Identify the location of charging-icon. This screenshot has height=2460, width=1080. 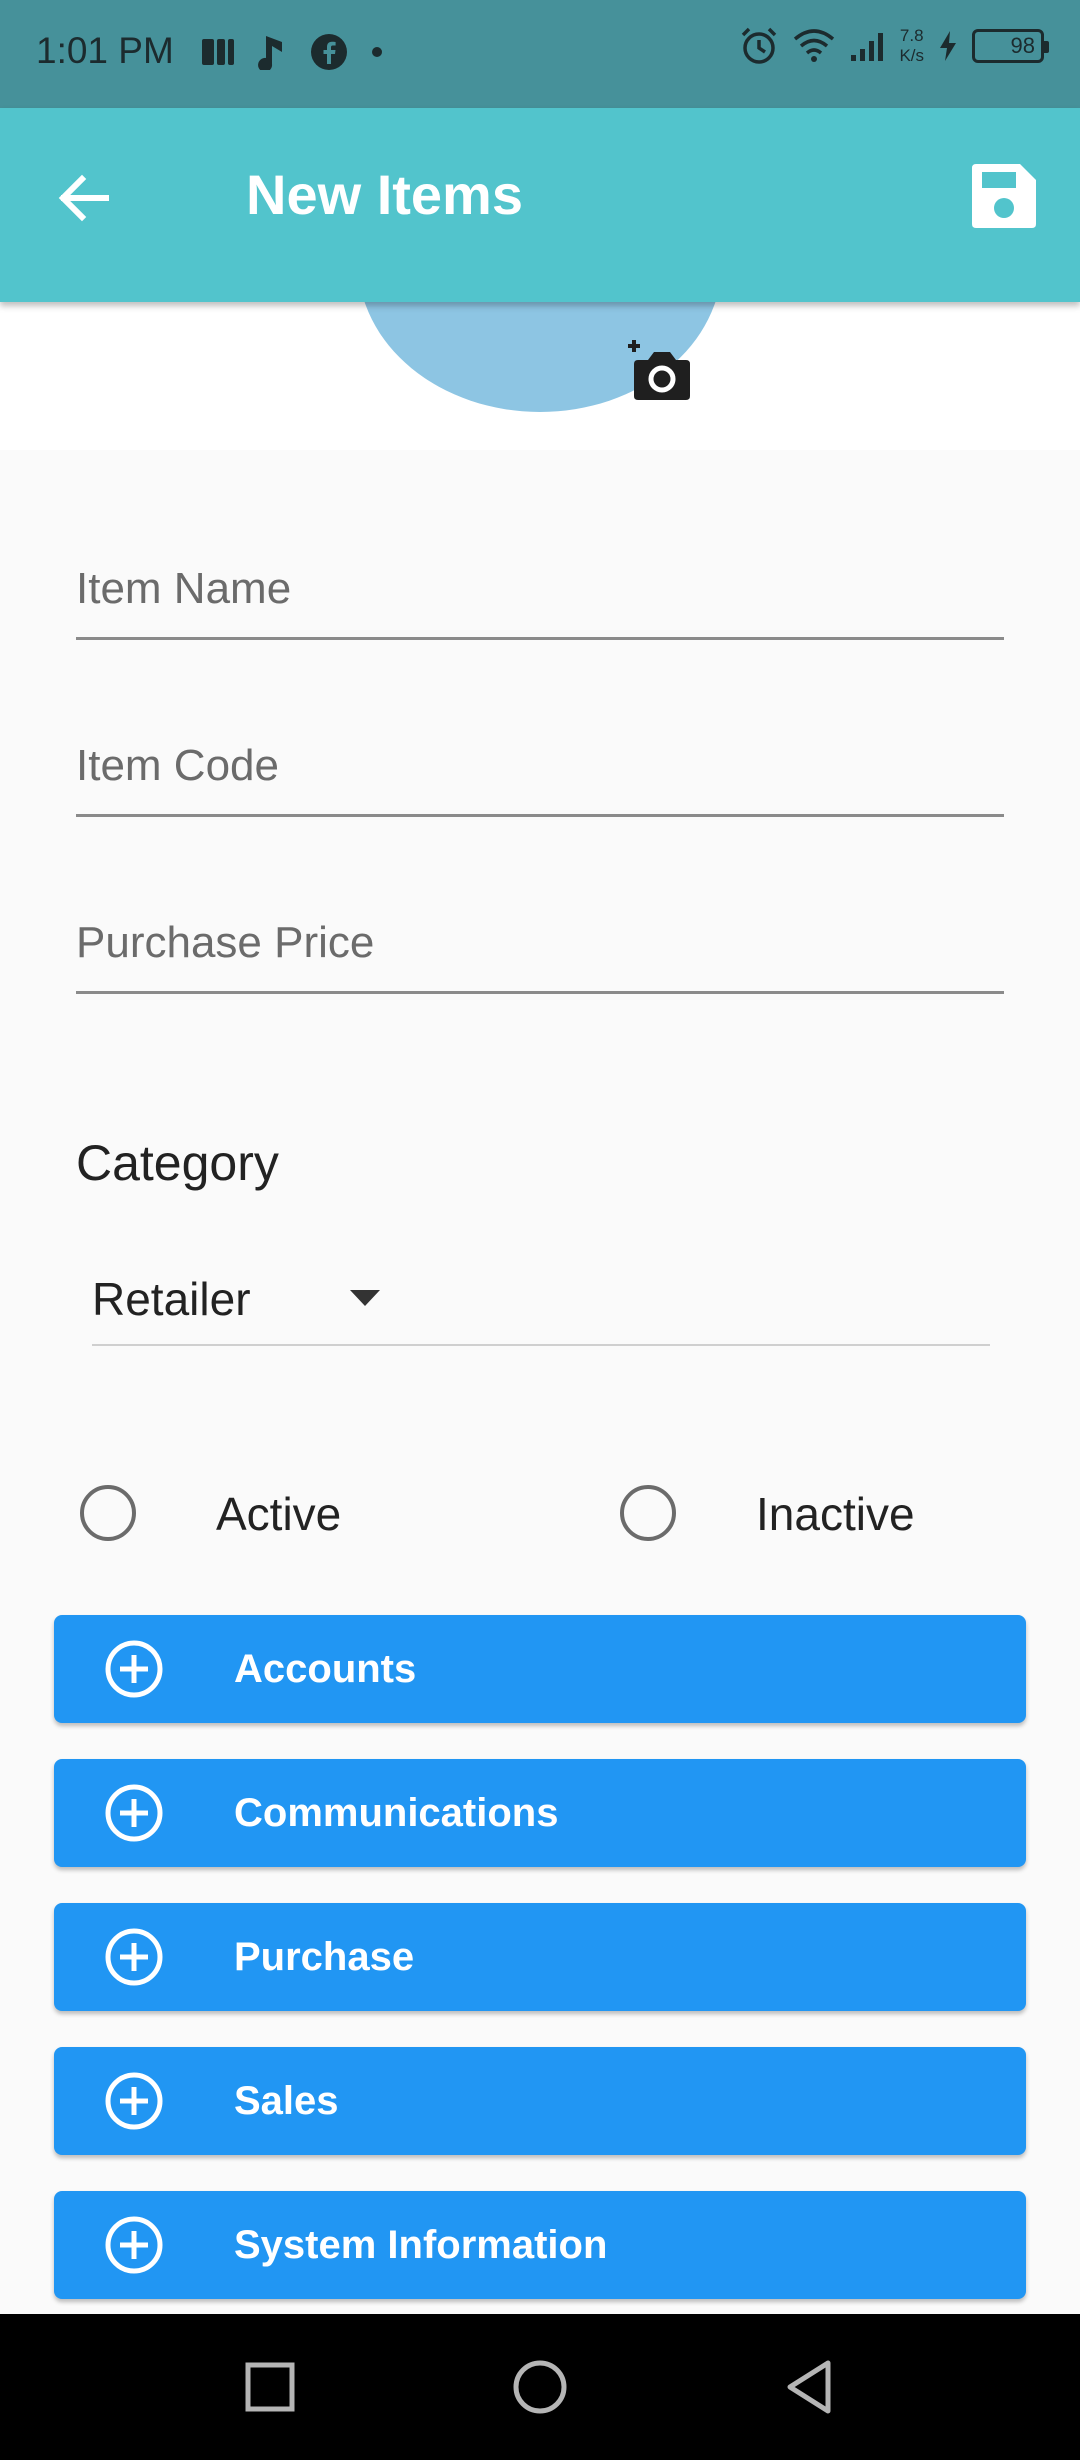
(948, 46).